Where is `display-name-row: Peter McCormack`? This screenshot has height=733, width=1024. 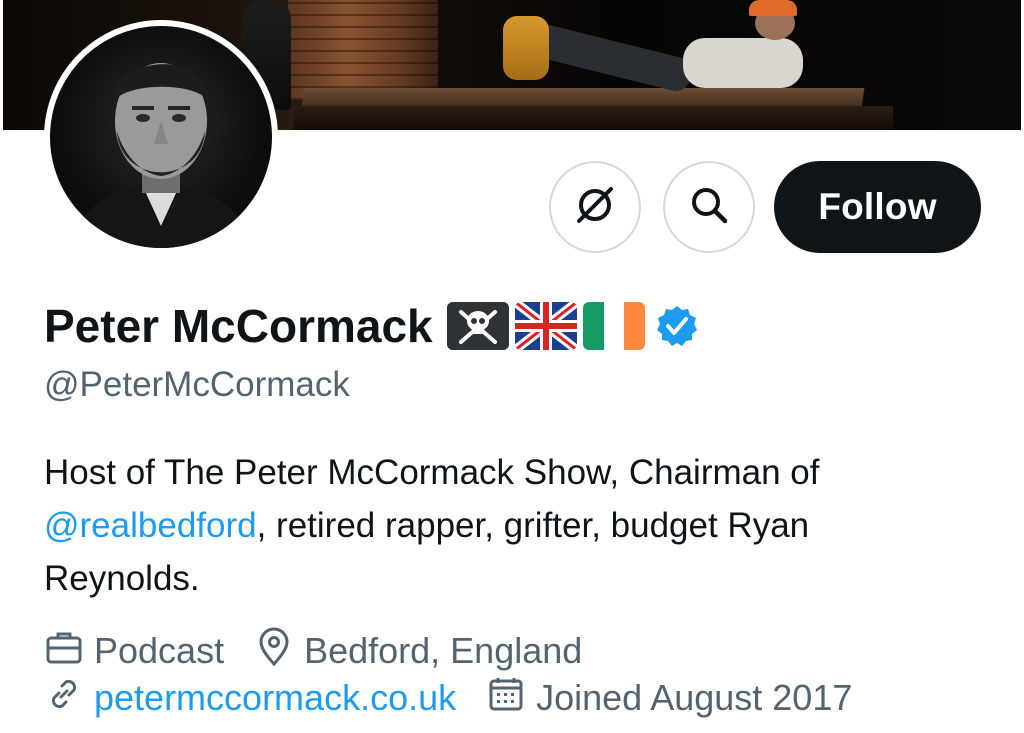
display-name-row: Peter McCormack is located at coordinates (371, 326).